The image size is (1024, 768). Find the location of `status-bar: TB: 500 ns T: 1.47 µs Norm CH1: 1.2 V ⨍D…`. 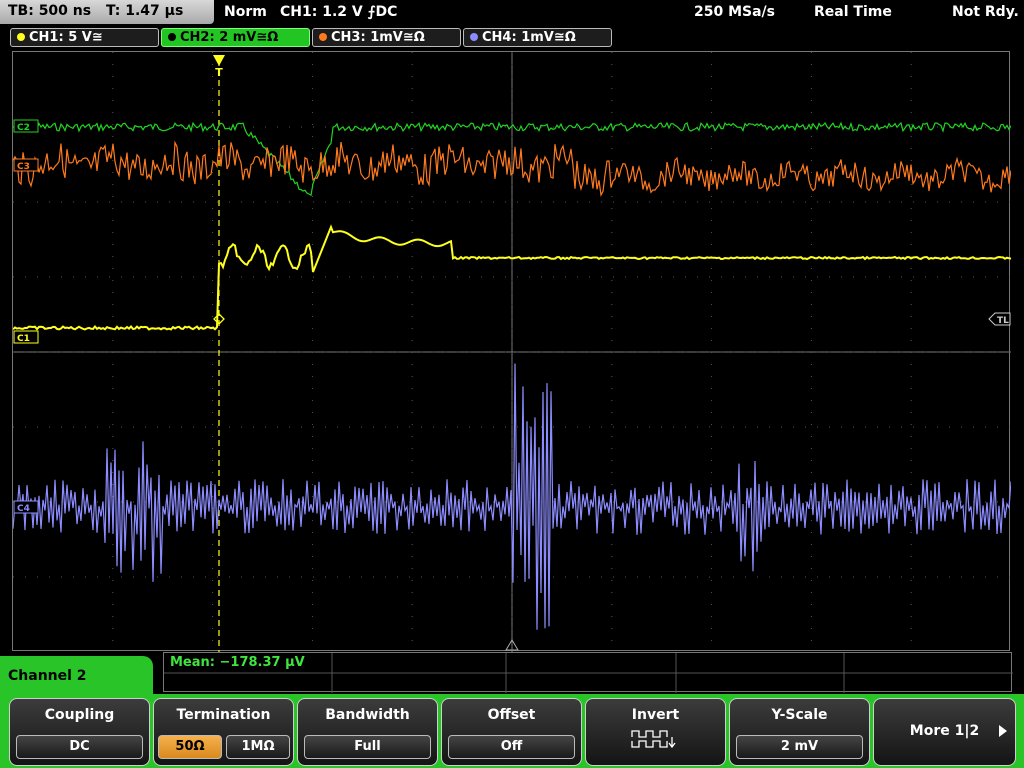

status-bar: TB: 500 ns T: 1.47 µs Norm CH1: 1.2 V ⨍D… is located at coordinates (512, 12).